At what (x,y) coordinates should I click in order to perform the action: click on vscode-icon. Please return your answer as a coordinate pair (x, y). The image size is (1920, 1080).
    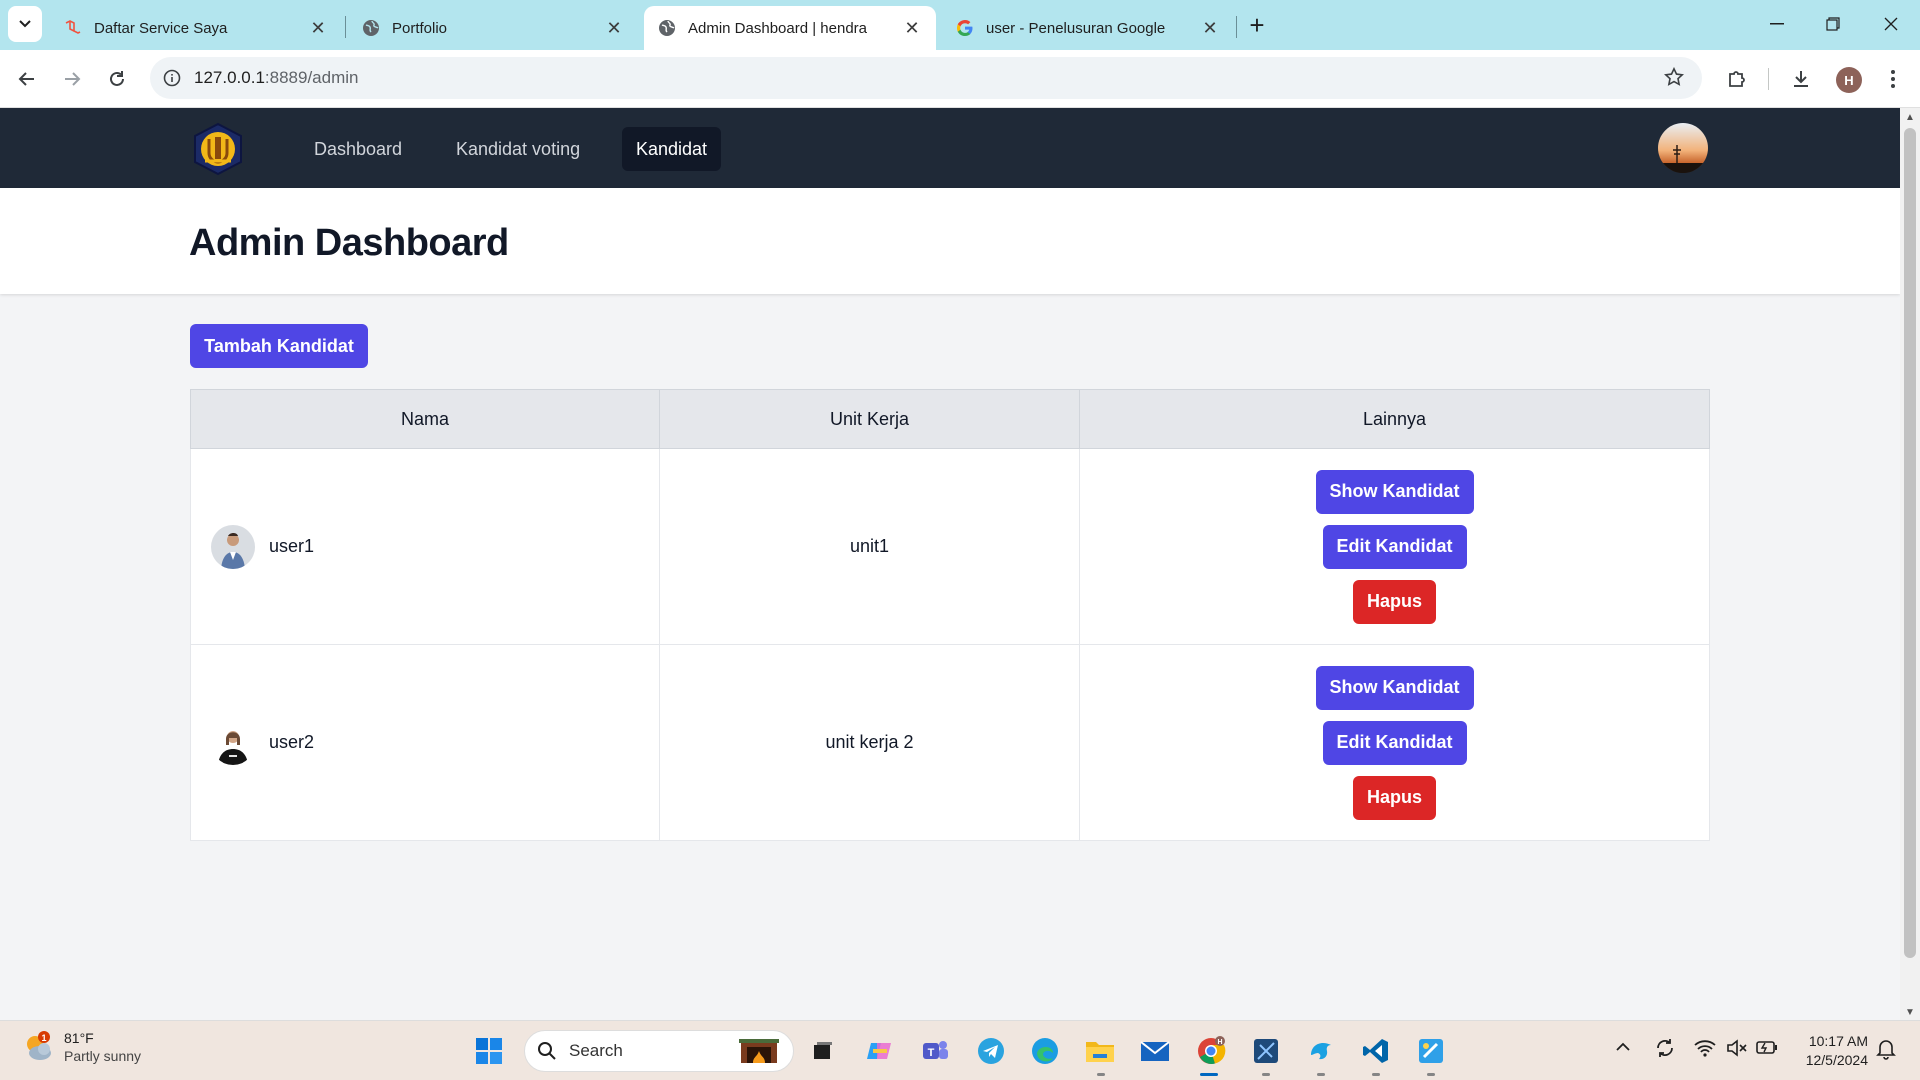
    Looking at the image, I should click on (1375, 1051).